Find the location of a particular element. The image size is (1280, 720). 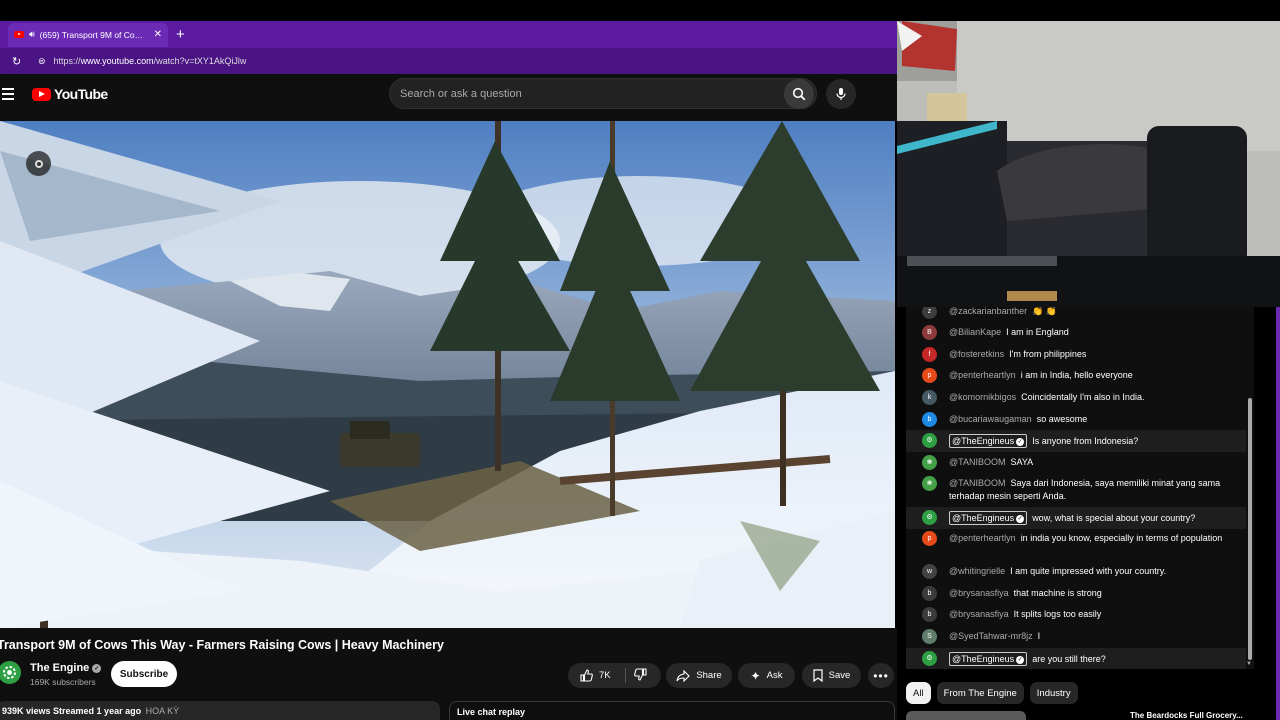

chat-text: i am in India, hello everyone is located at coordinates (1076, 375).